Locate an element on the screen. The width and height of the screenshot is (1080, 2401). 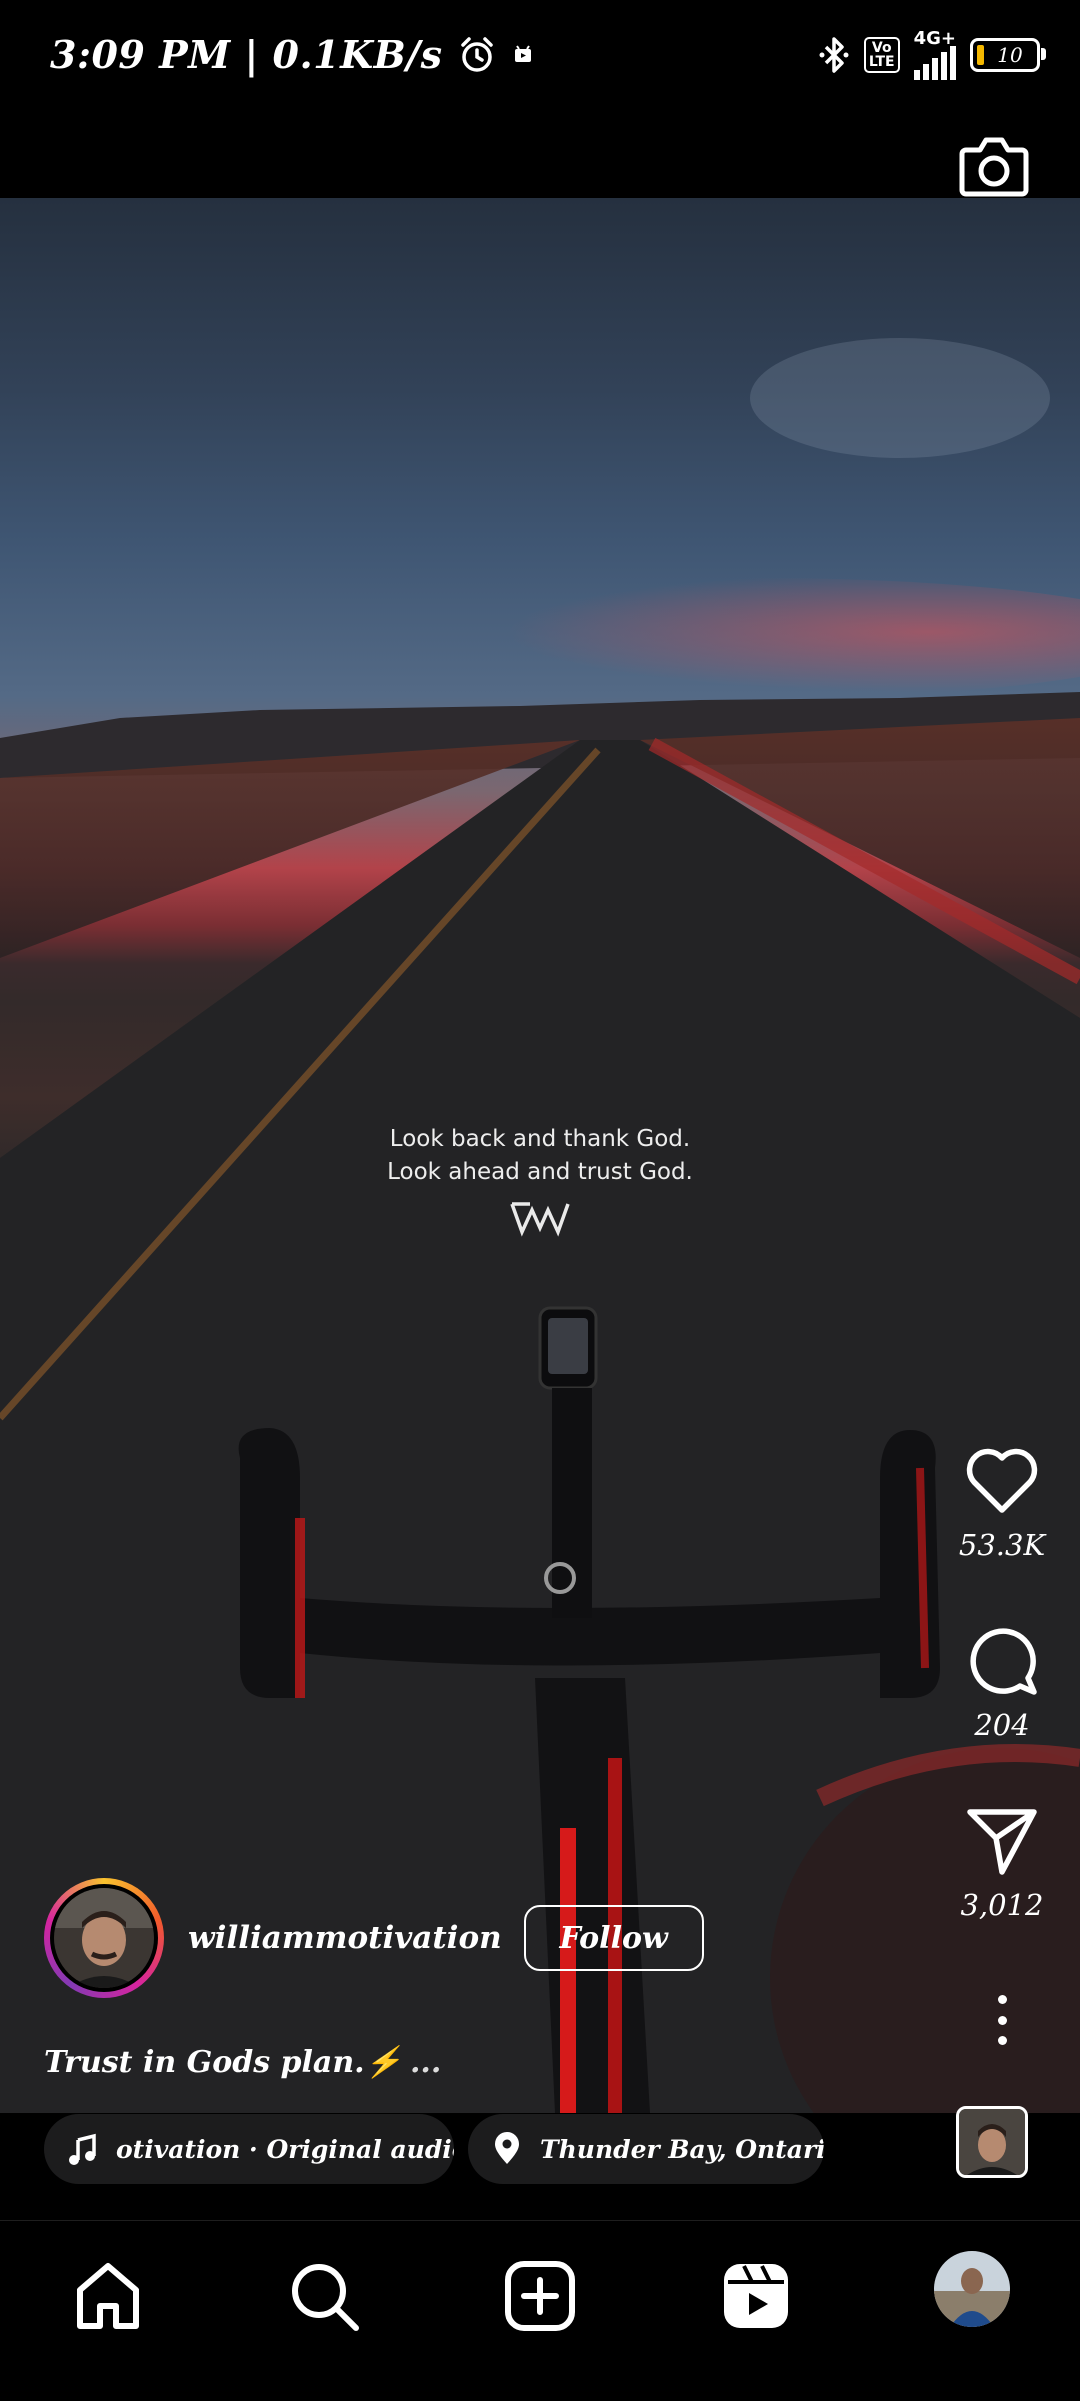
profile-avatar is located at coordinates (972, 2289).